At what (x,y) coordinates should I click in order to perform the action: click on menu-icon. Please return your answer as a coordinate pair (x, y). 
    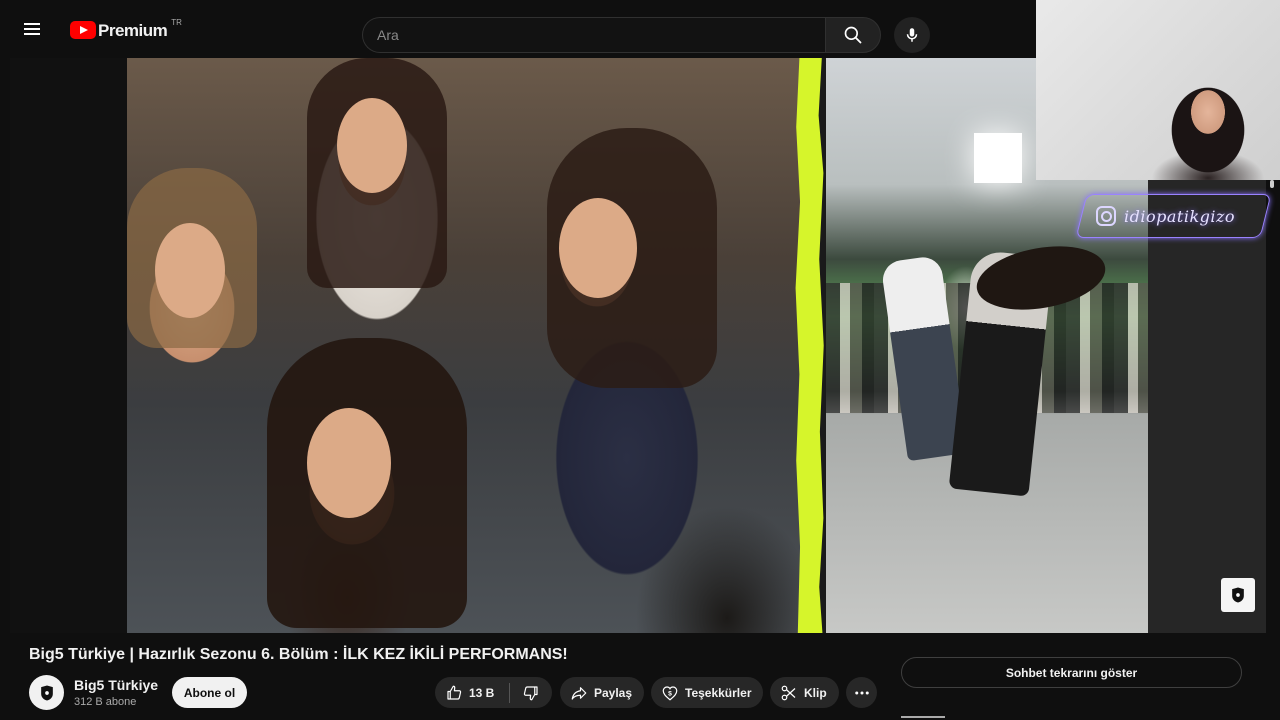
    Looking at the image, I should click on (36, 32).